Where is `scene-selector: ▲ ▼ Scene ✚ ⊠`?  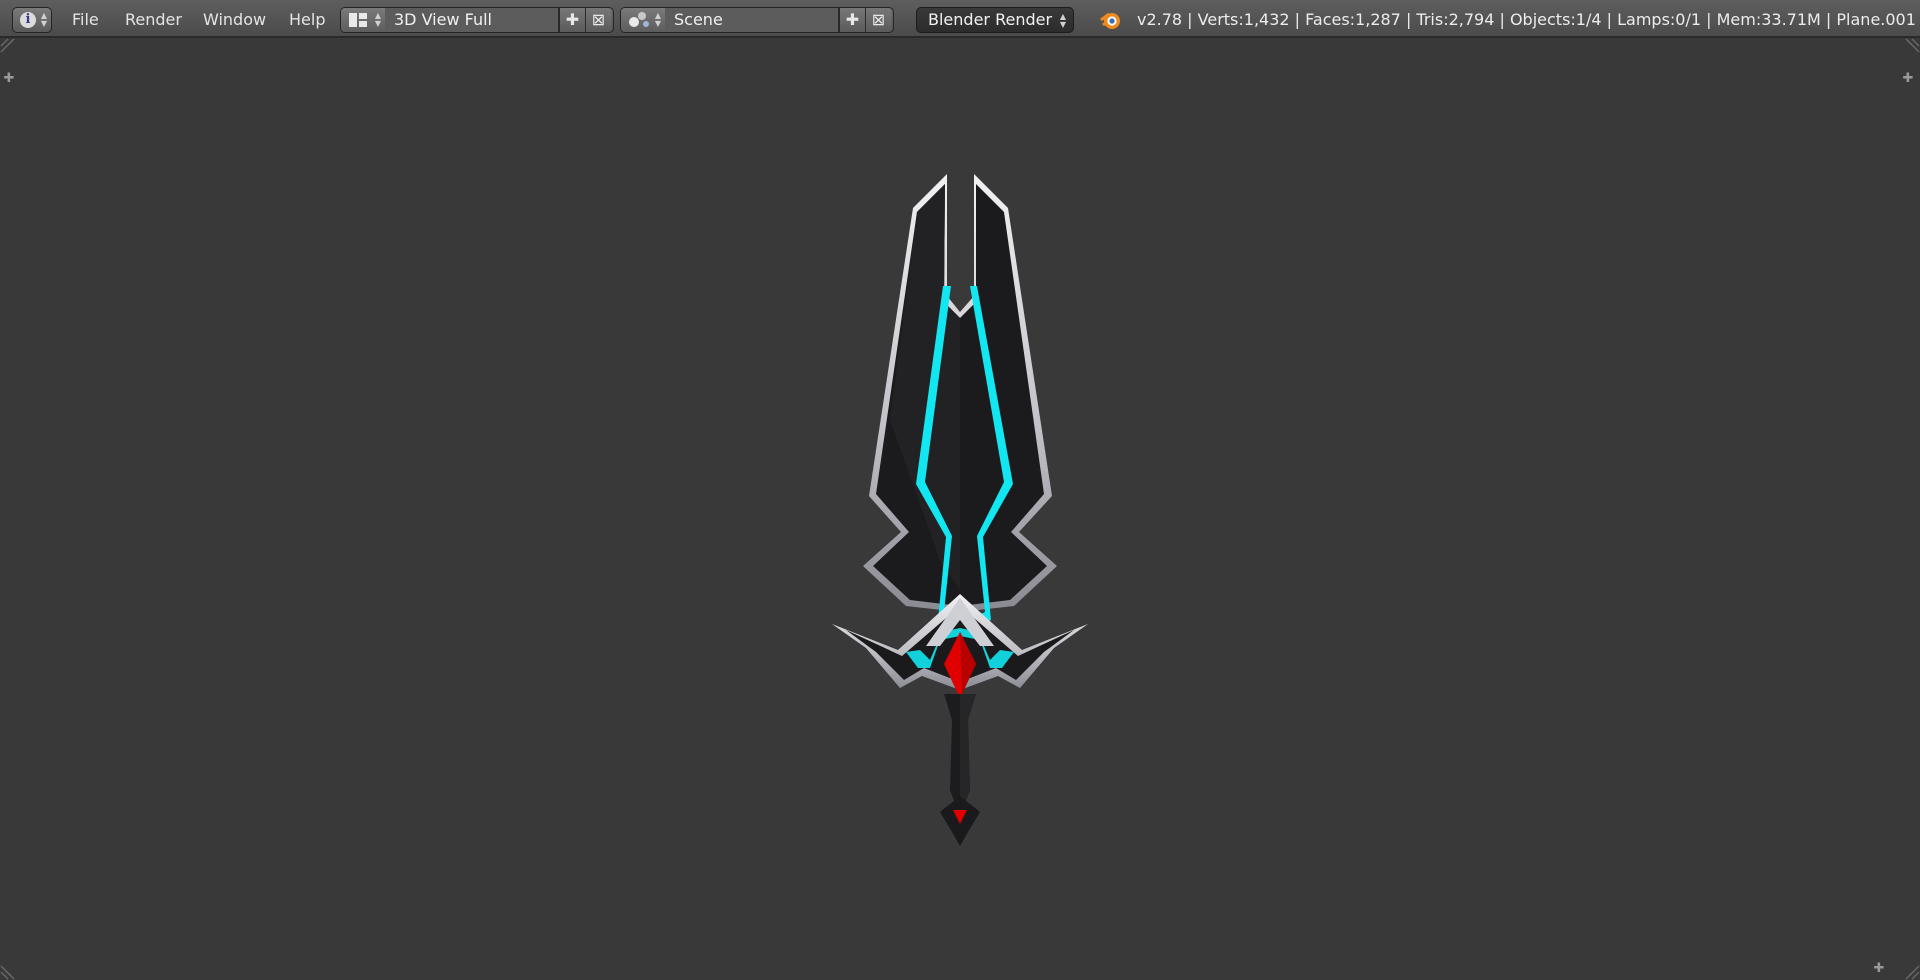 scene-selector: ▲ ▼ Scene ✚ ⊠ is located at coordinates (757, 20).